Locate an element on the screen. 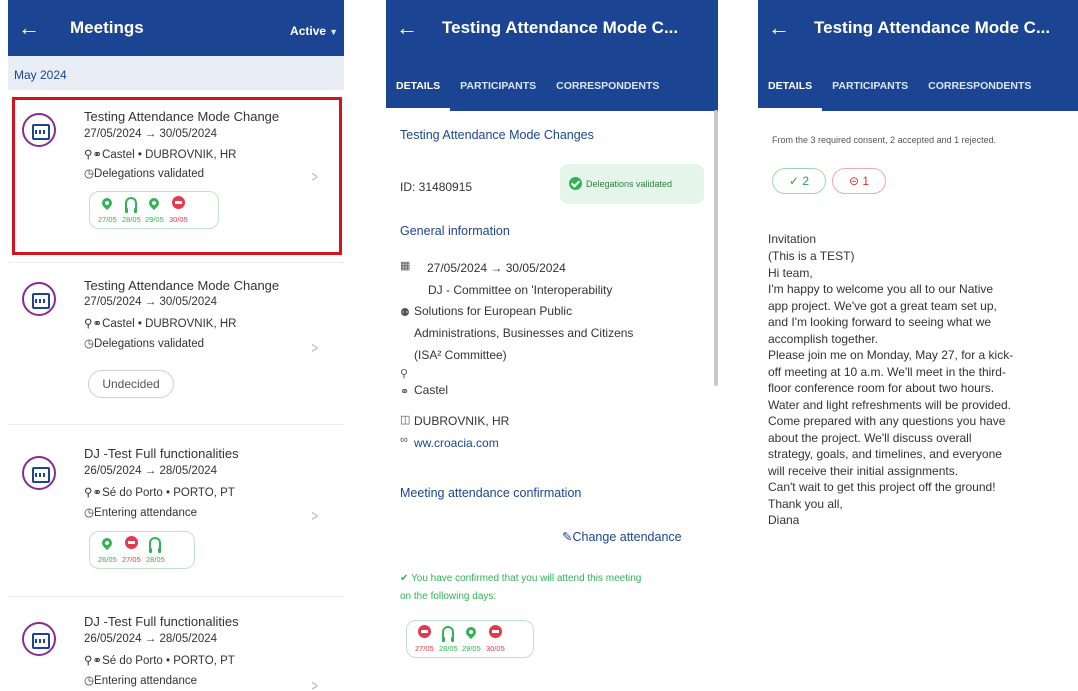 The image size is (1078, 691). committee-line: Solutions for European Public is located at coordinates (493, 311).